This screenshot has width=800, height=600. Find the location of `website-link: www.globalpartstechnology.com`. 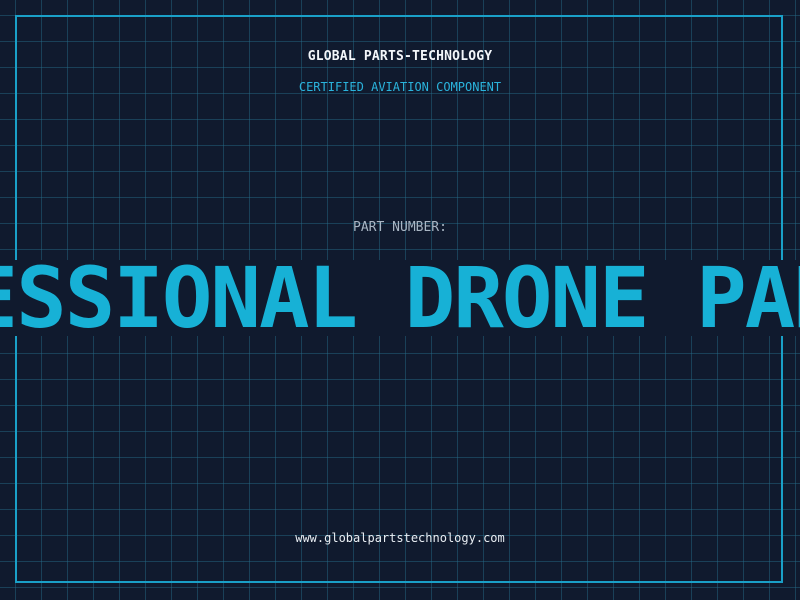

website-link: www.globalpartstechnology.com is located at coordinates (400, 538).